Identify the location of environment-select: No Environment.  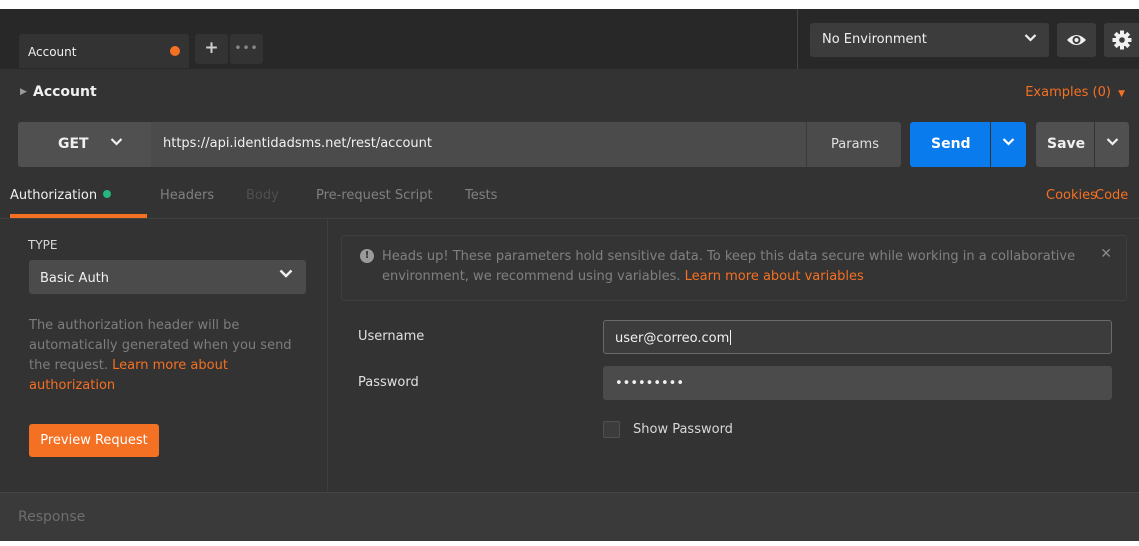
(929, 40).